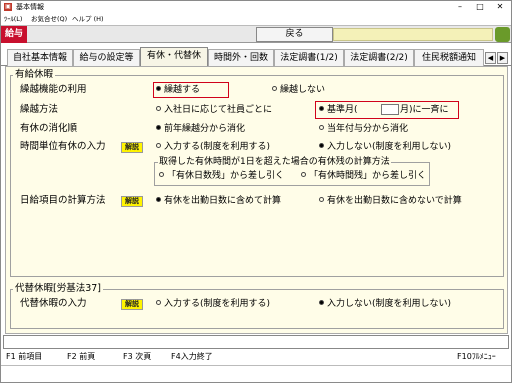 This screenshot has height=383, width=512. I want to click on deduct-days-radio: 「有休日数残」から差し引く, so click(221, 176).